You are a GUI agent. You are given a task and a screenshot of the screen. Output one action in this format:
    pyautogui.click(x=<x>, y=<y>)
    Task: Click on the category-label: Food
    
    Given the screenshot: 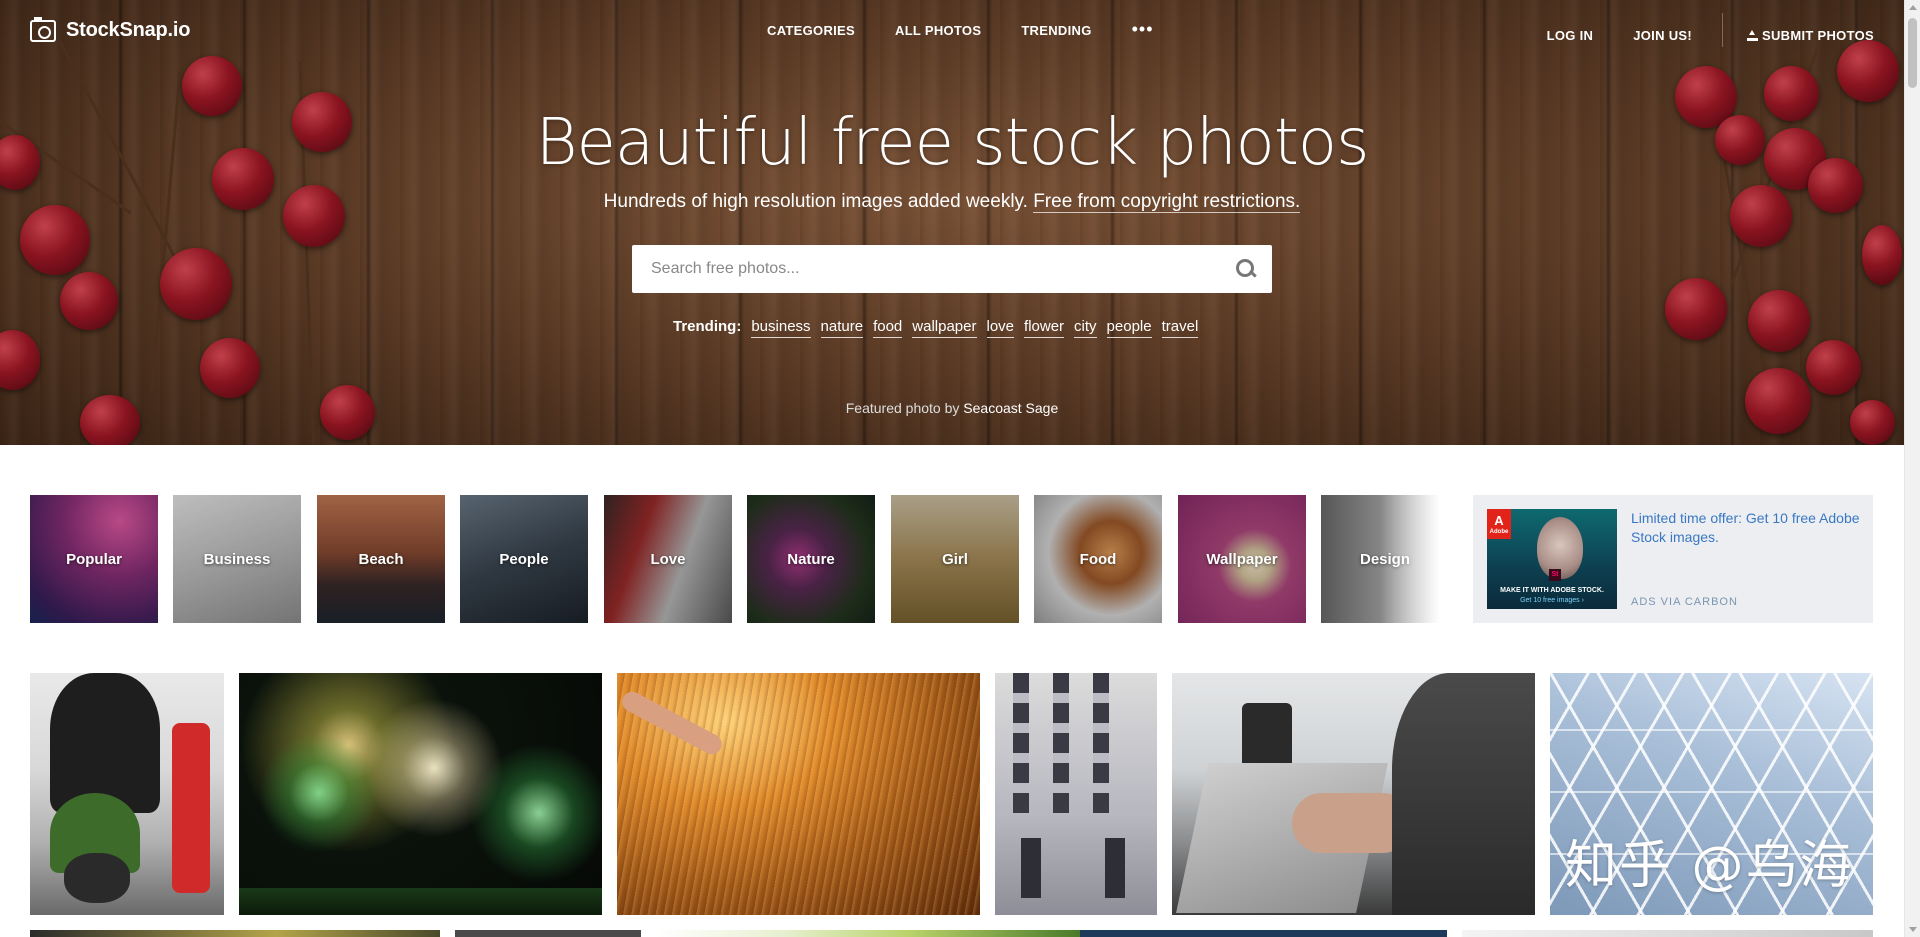 What is the action you would take?
    pyautogui.click(x=1098, y=559)
    